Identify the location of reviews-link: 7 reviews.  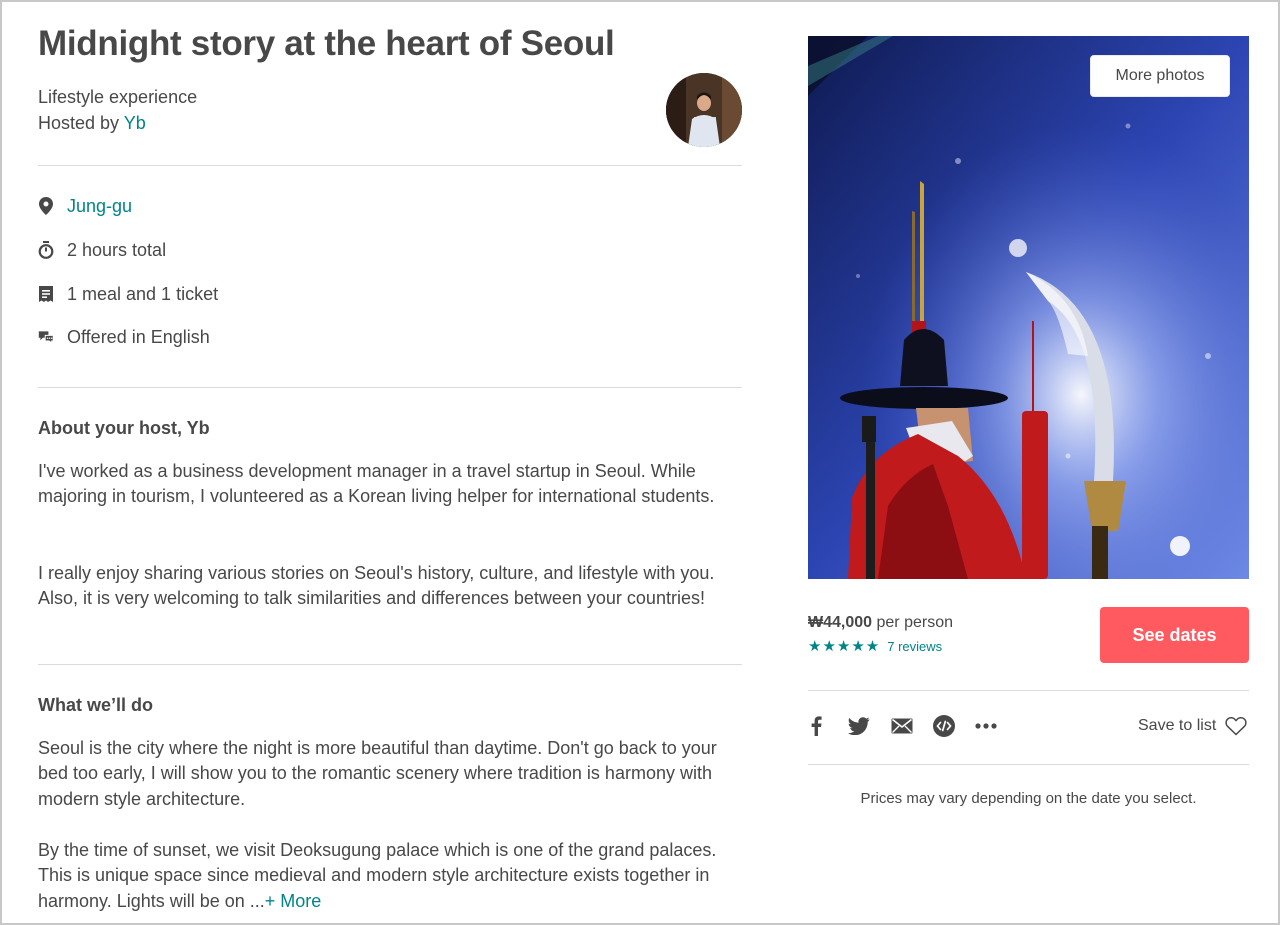
(914, 646).